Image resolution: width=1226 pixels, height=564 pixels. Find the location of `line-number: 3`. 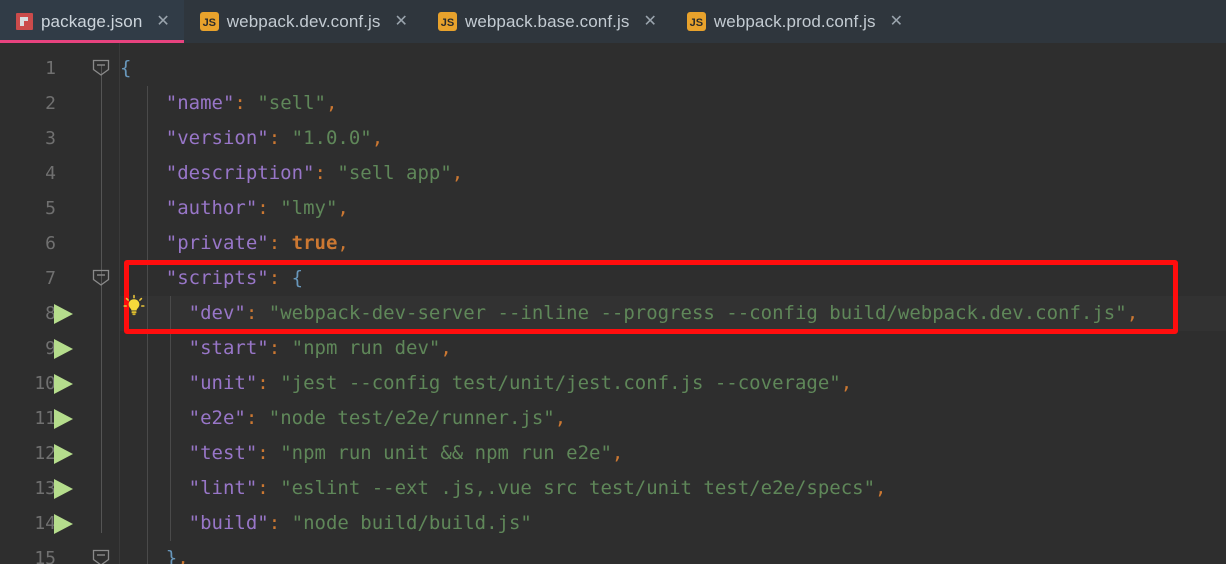

line-number: 3 is located at coordinates (50, 138).